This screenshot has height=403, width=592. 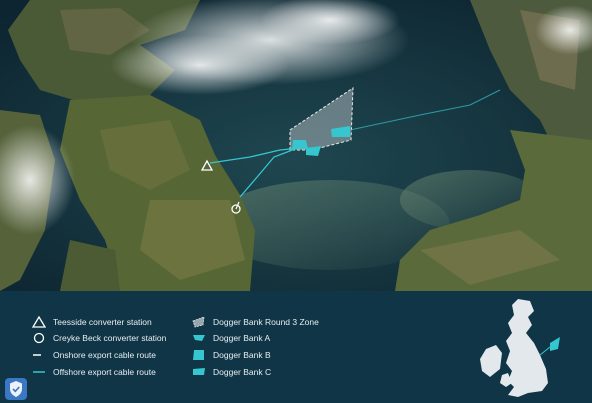 I want to click on triangle-outline-icon, so click(x=39, y=322).